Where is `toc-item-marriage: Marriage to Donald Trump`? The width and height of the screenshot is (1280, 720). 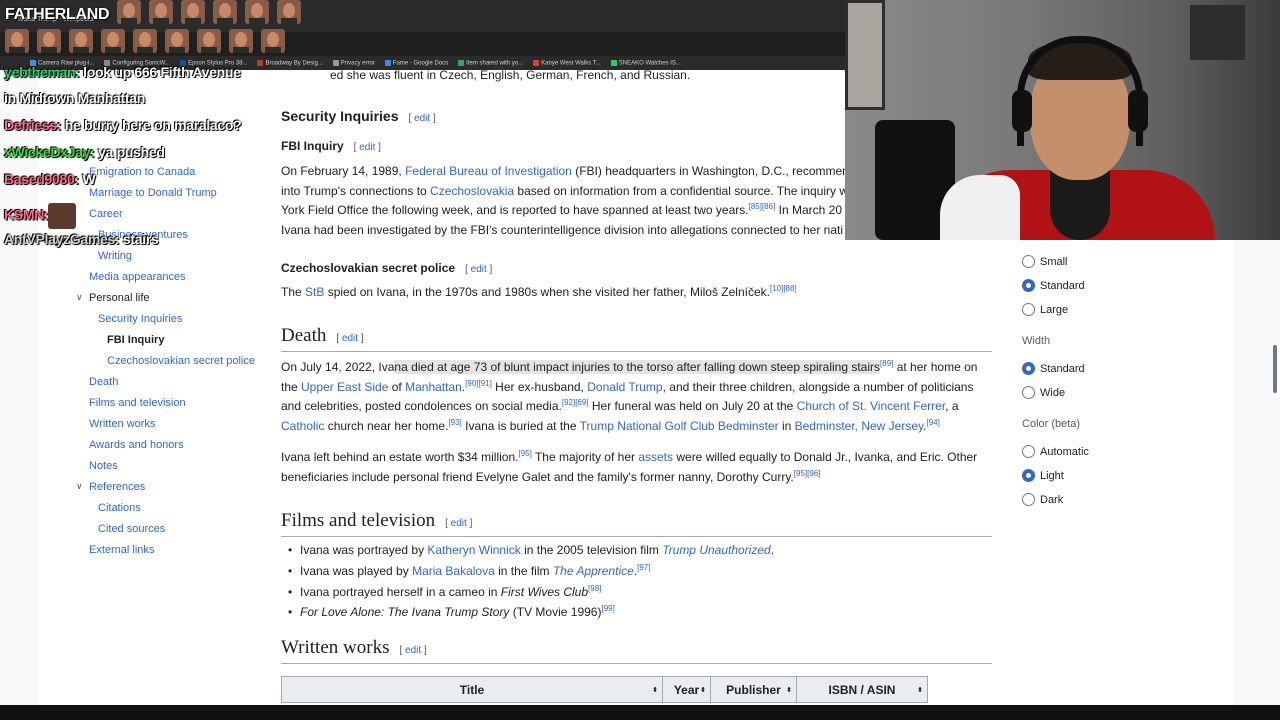
toc-item-marriage: Marriage to Donald Trump is located at coordinates (153, 193).